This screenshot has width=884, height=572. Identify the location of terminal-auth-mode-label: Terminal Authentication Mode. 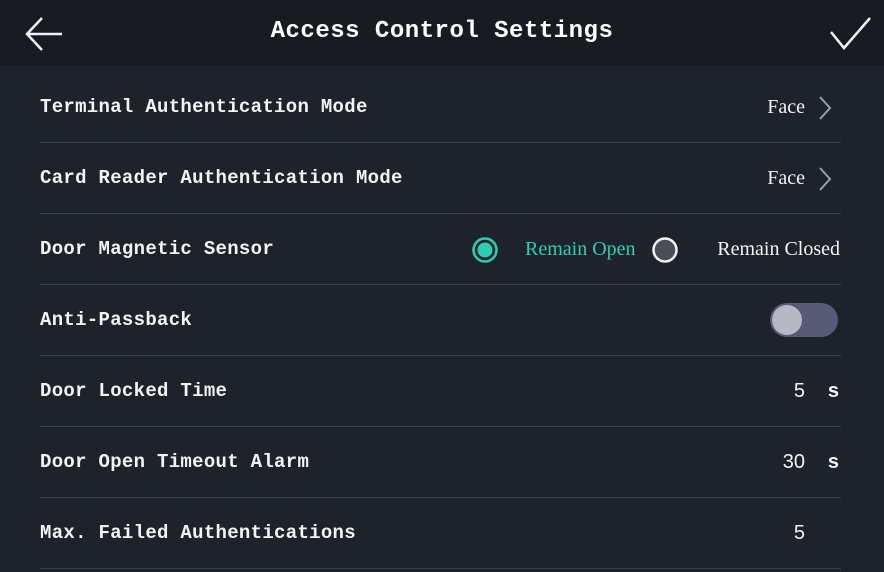
(204, 107).